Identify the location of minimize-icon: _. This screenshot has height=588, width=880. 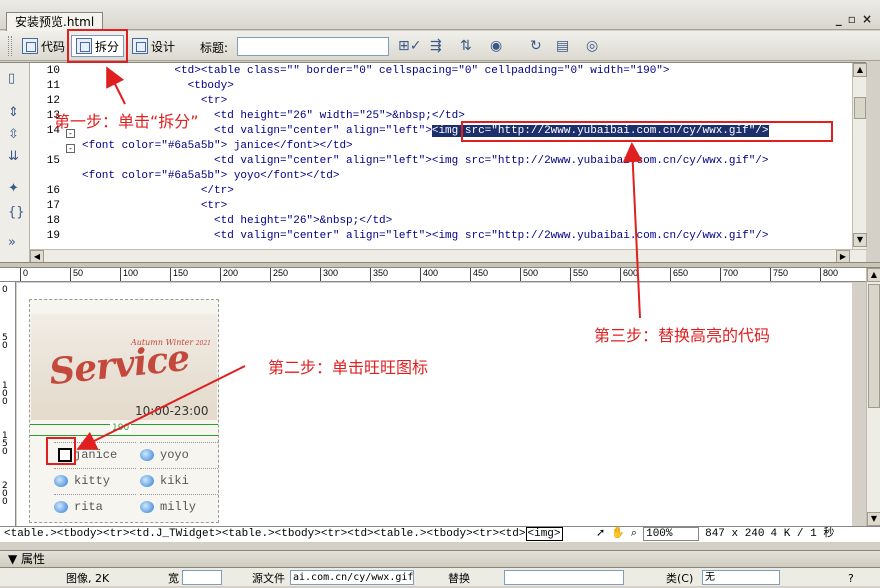
(839, 19).